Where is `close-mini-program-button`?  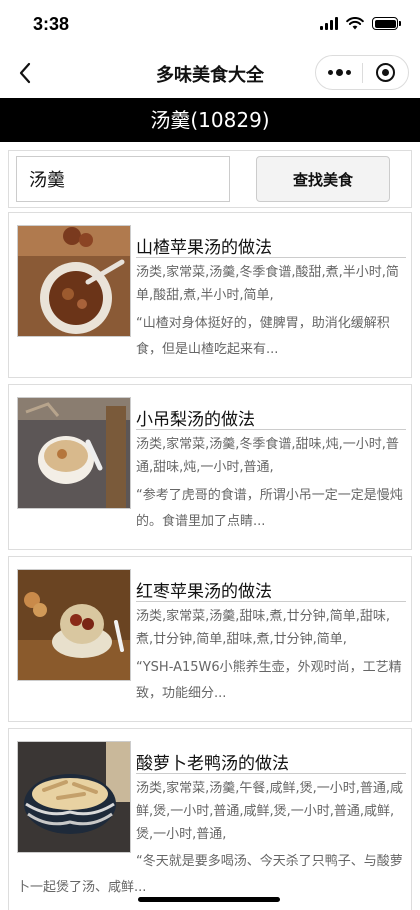 close-mini-program-button is located at coordinates (385, 72).